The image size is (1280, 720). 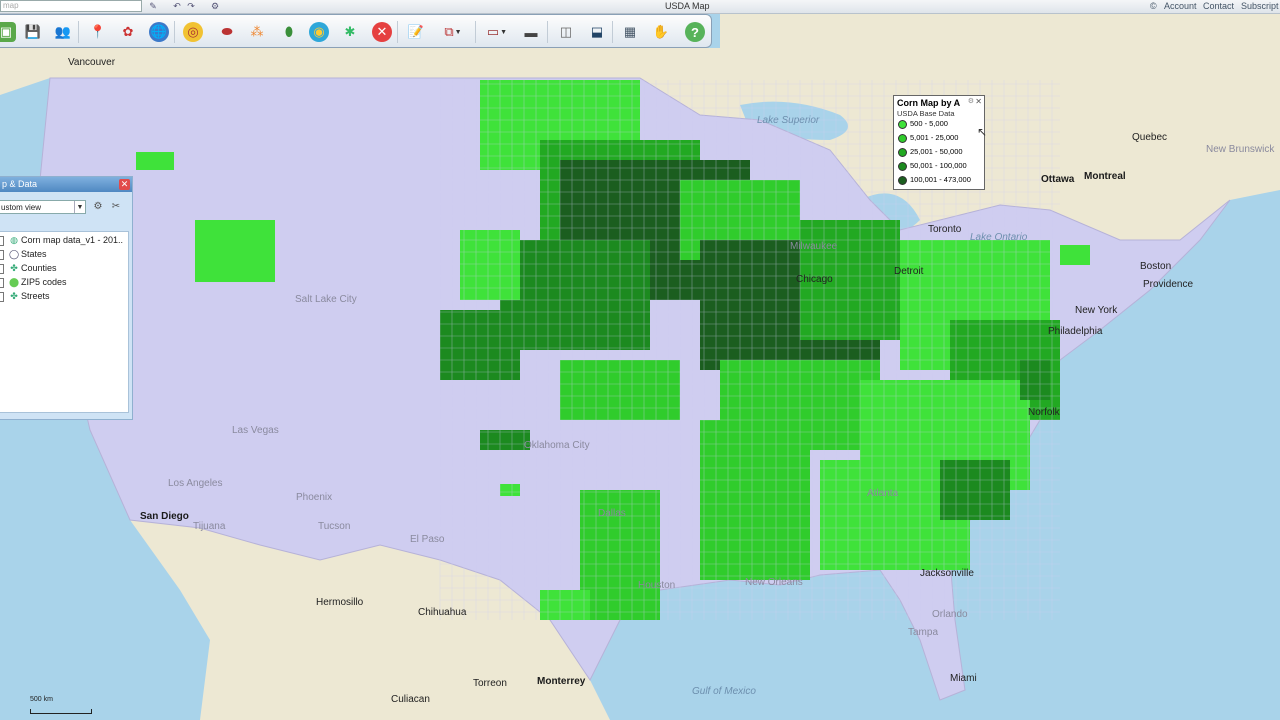 What do you see at coordinates (61, 711) in the screenshot?
I see `scale-bar` at bounding box center [61, 711].